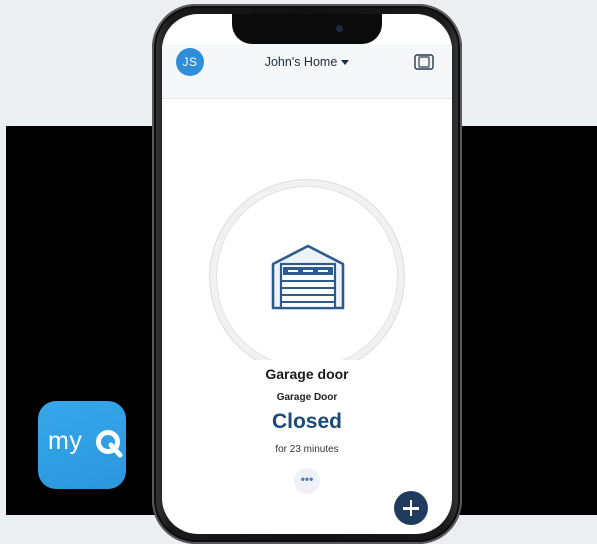  I want to click on door-status: Closed, so click(306, 421).